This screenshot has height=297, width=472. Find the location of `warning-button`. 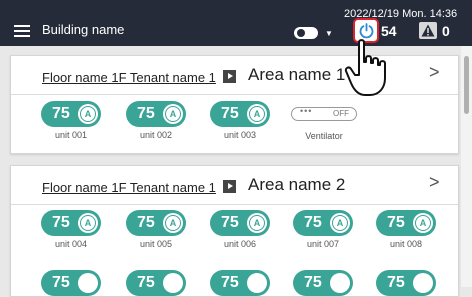

warning-button is located at coordinates (428, 30).